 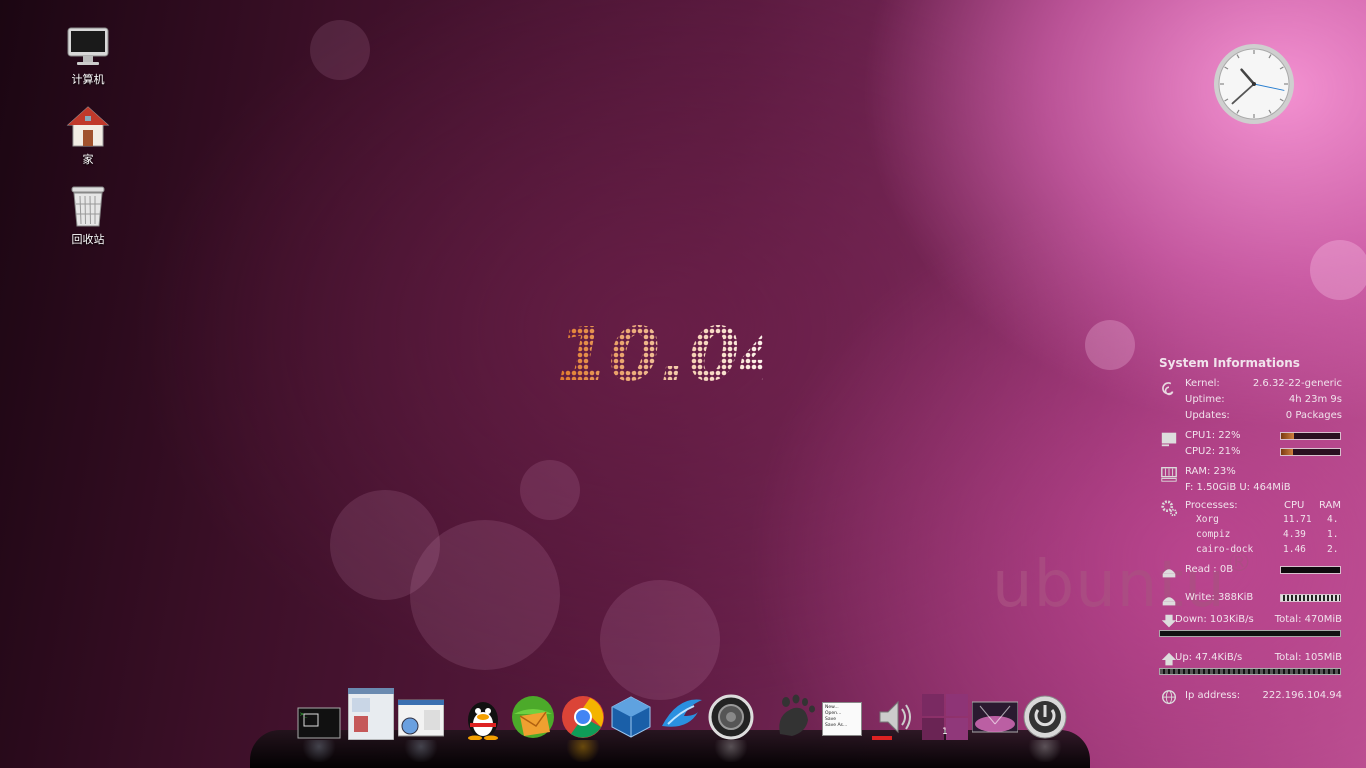 I want to click on desktop-icon-label: 计算机, so click(x=88, y=79).